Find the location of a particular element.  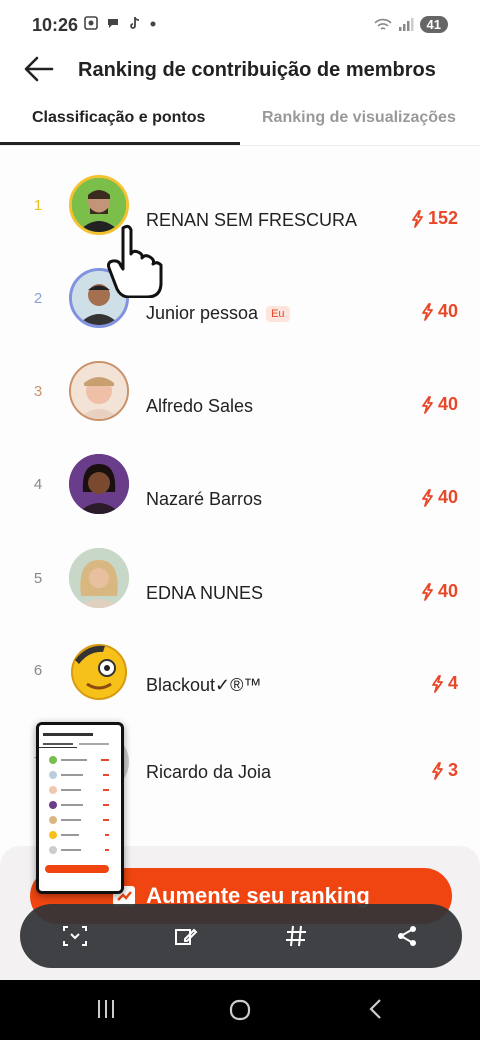

screenshot-thumbnail is located at coordinates (80, 808).